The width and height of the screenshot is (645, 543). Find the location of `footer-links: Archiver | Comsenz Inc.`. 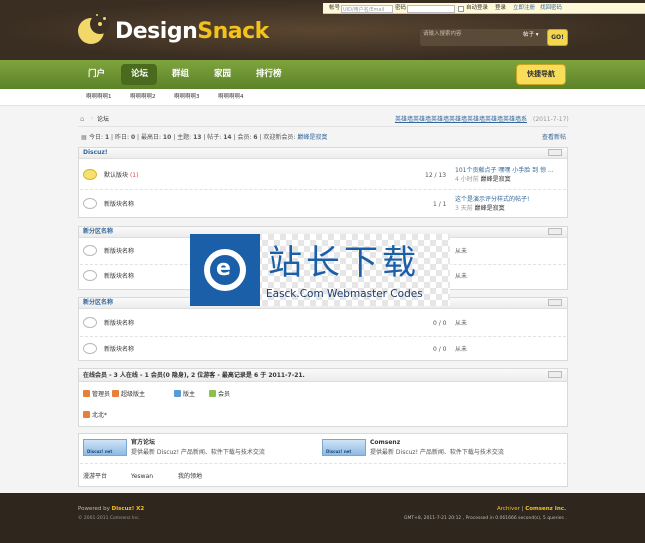

footer-links: Archiver | Comsenz Inc. is located at coordinates (532, 509).